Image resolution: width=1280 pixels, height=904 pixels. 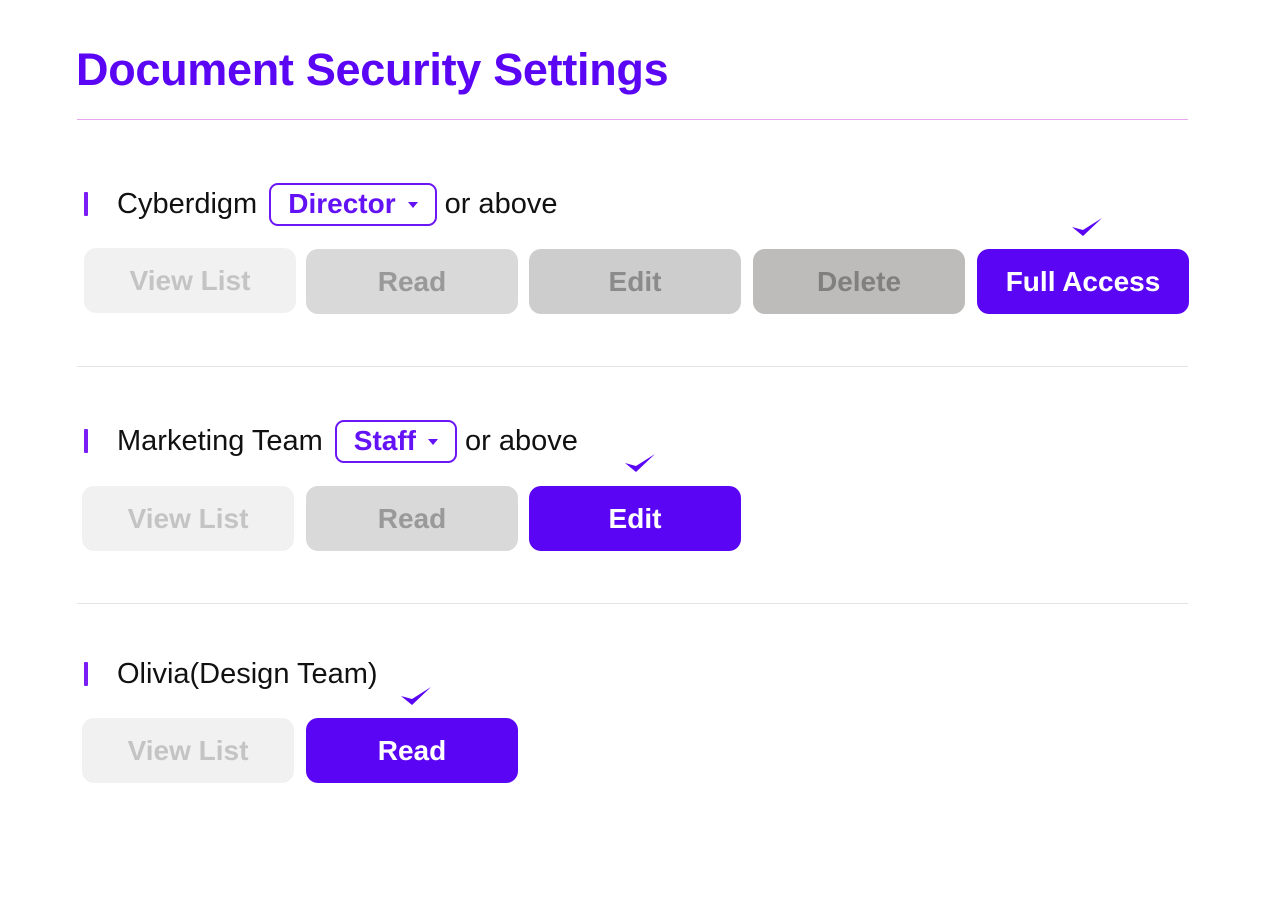 What do you see at coordinates (342, 203) in the screenshot?
I see `role-dropdown-value: Director` at bounding box center [342, 203].